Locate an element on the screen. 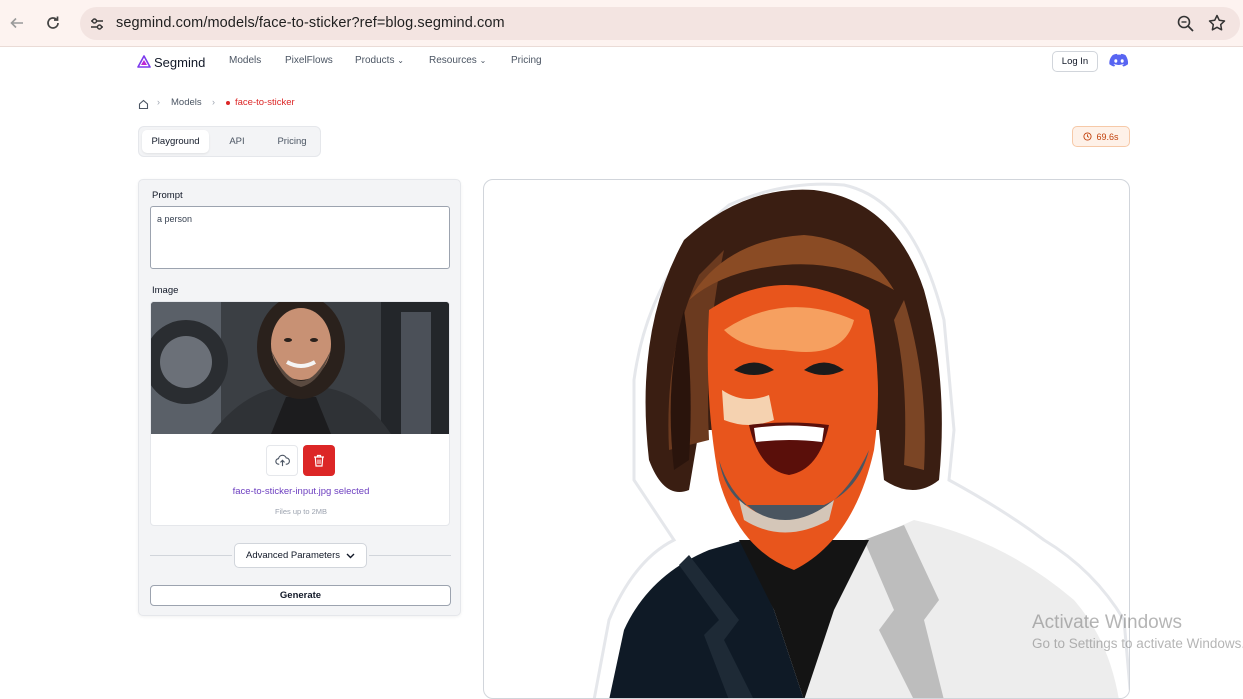  divider-left is located at coordinates (191, 555).